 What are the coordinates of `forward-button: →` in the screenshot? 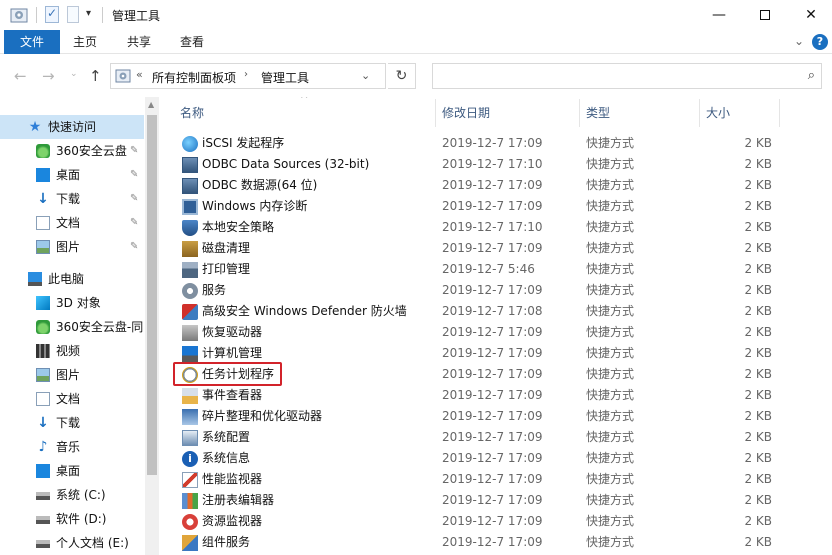 It's located at (48, 76).